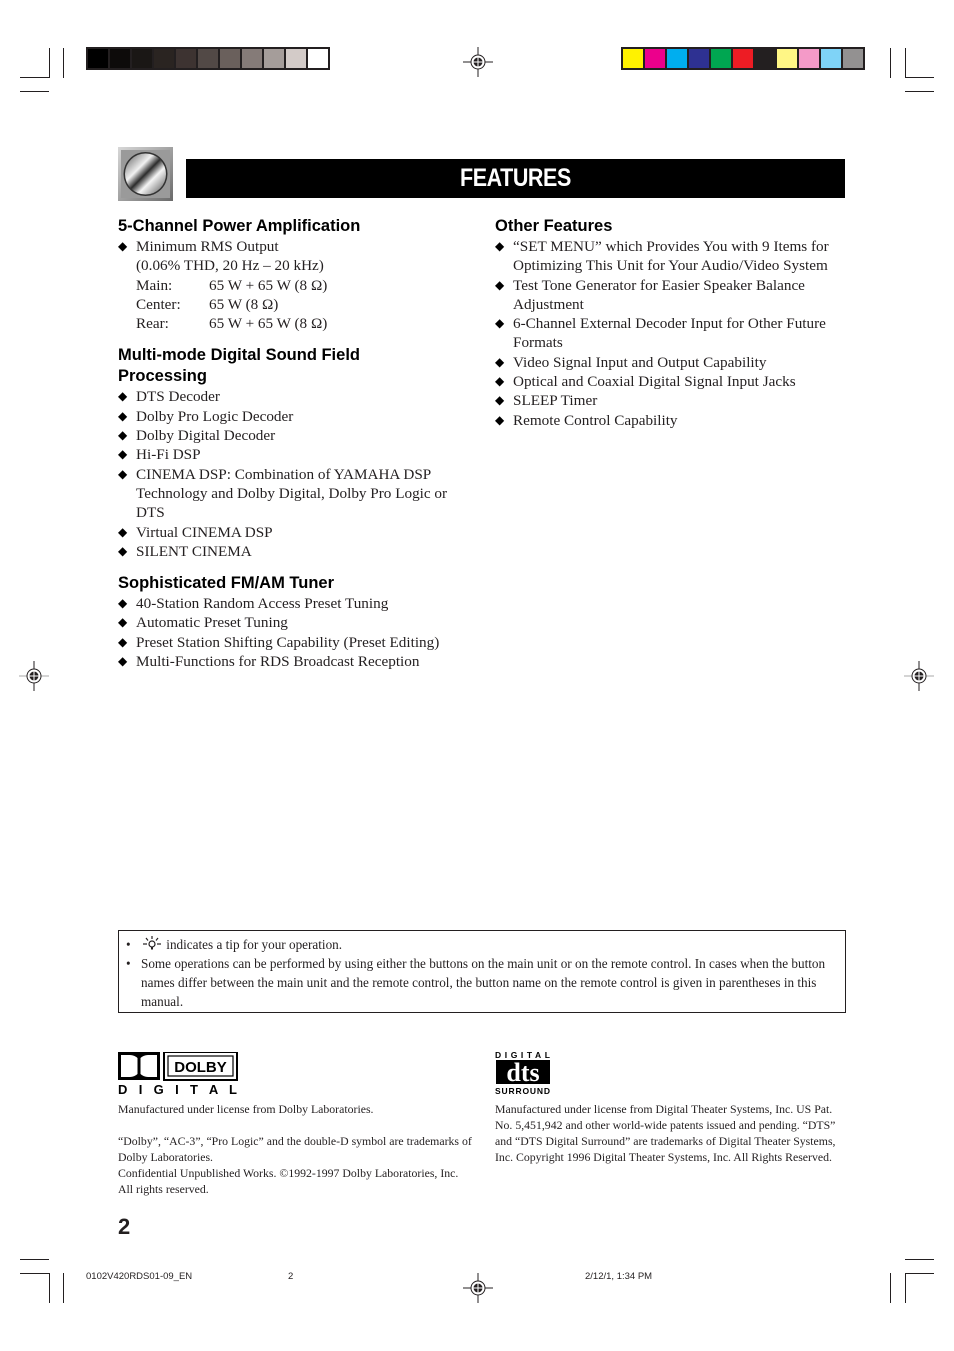 This screenshot has height=1351, width=954. What do you see at coordinates (232, 324) in the screenshot?
I see `spec-row-rear: Rear: 65 W + 65 W (8 Ω)` at bounding box center [232, 324].